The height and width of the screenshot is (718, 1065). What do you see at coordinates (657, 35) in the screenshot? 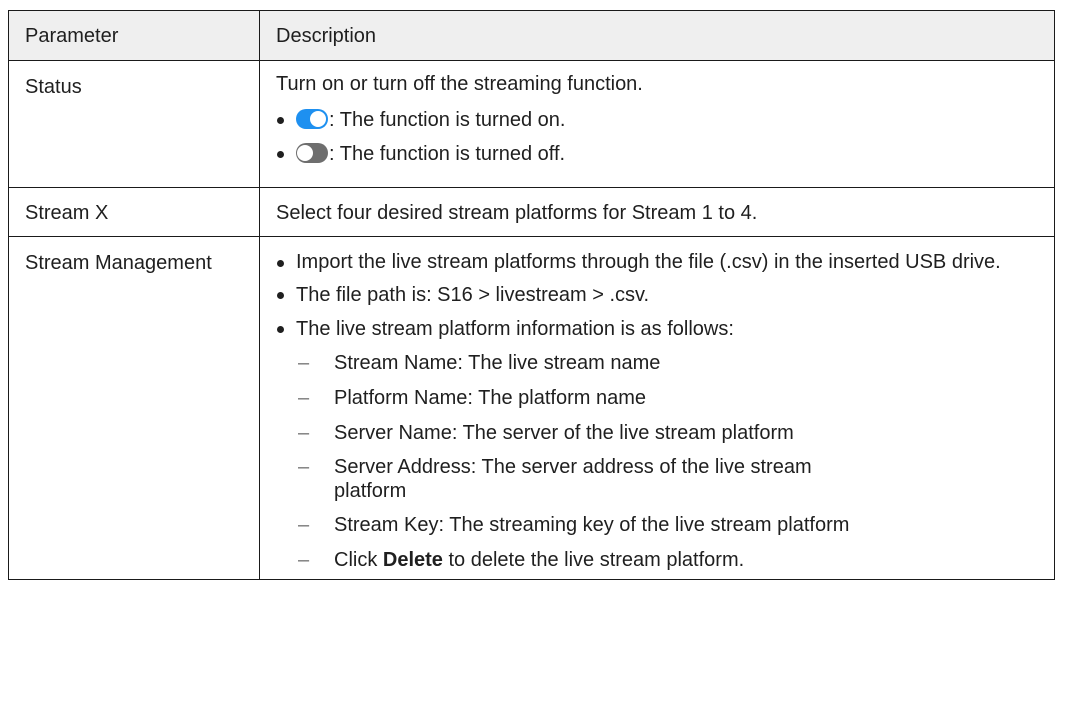
I see `header-description: Description` at bounding box center [657, 35].